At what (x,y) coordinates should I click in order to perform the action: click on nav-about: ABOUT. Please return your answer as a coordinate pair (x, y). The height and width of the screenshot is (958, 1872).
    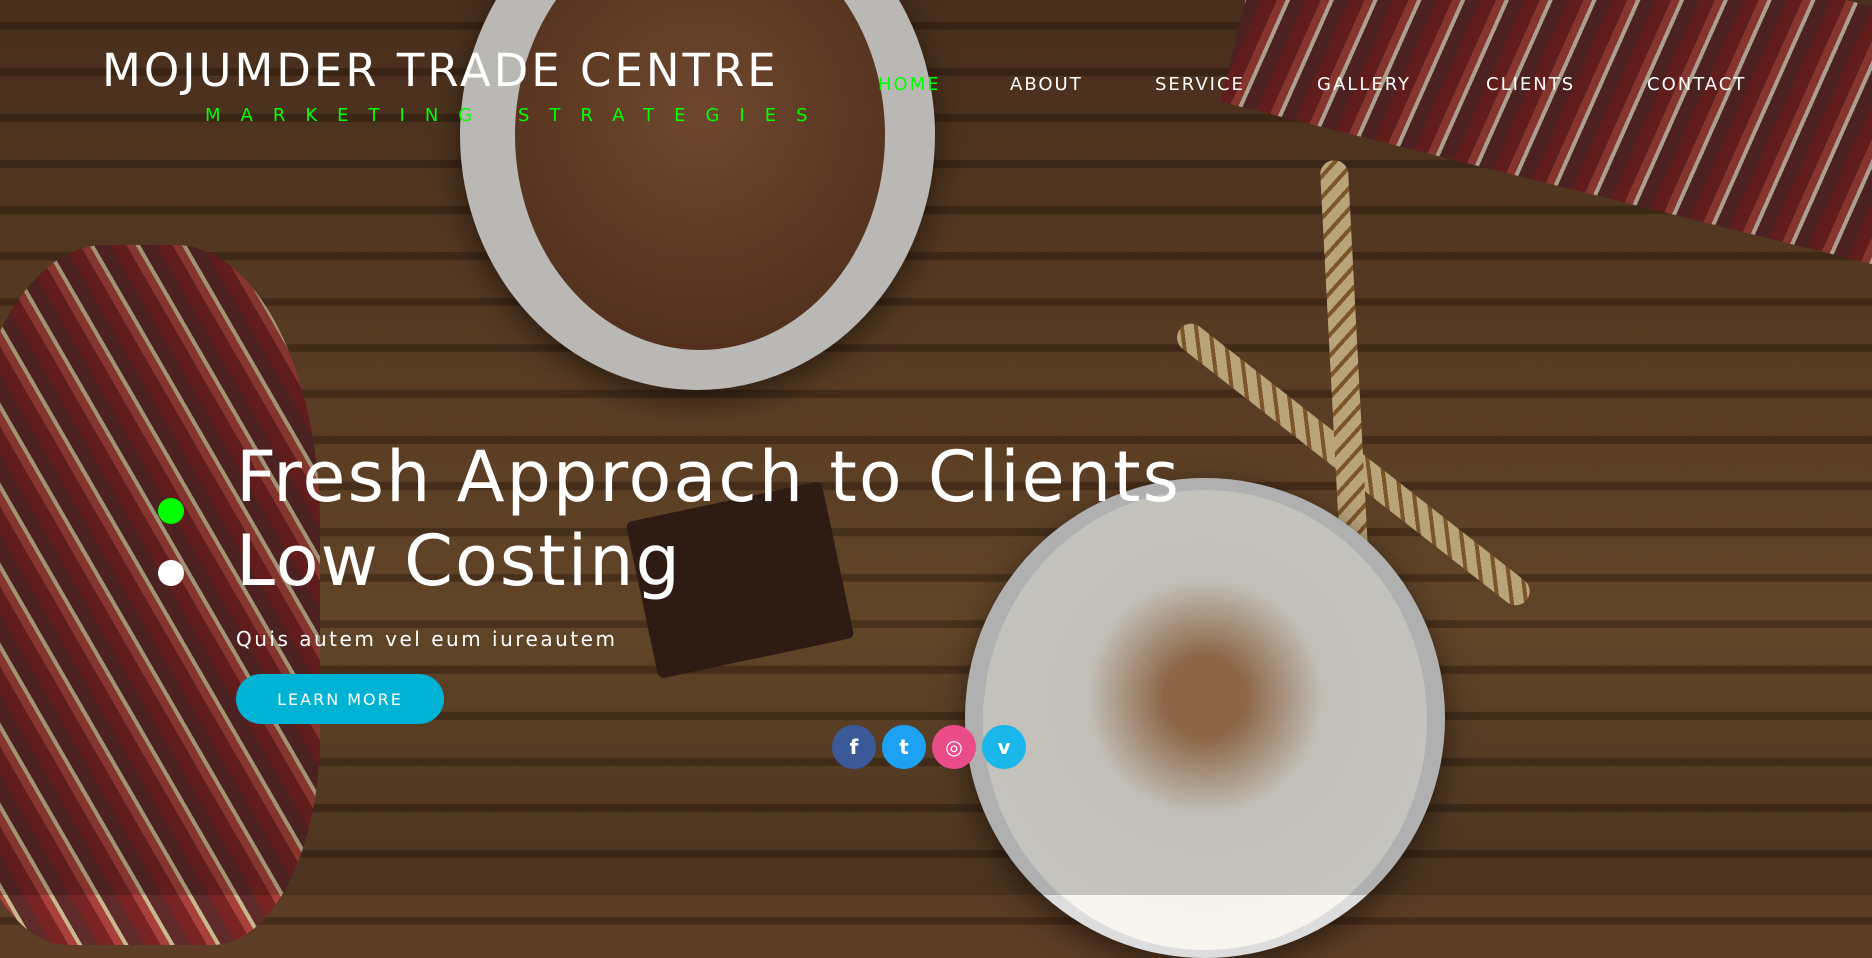
    Looking at the image, I should click on (1046, 84).